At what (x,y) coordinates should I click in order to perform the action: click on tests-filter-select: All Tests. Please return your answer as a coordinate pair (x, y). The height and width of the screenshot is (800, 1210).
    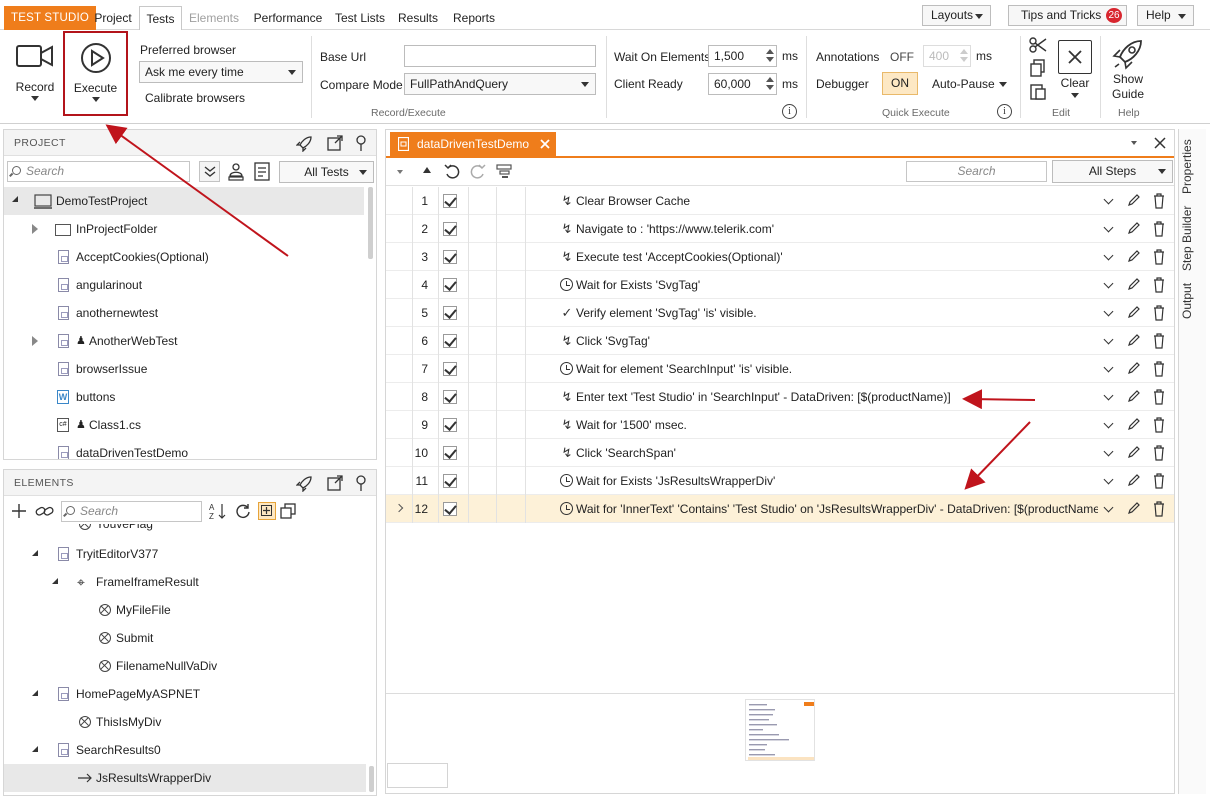
    Looking at the image, I should click on (326, 172).